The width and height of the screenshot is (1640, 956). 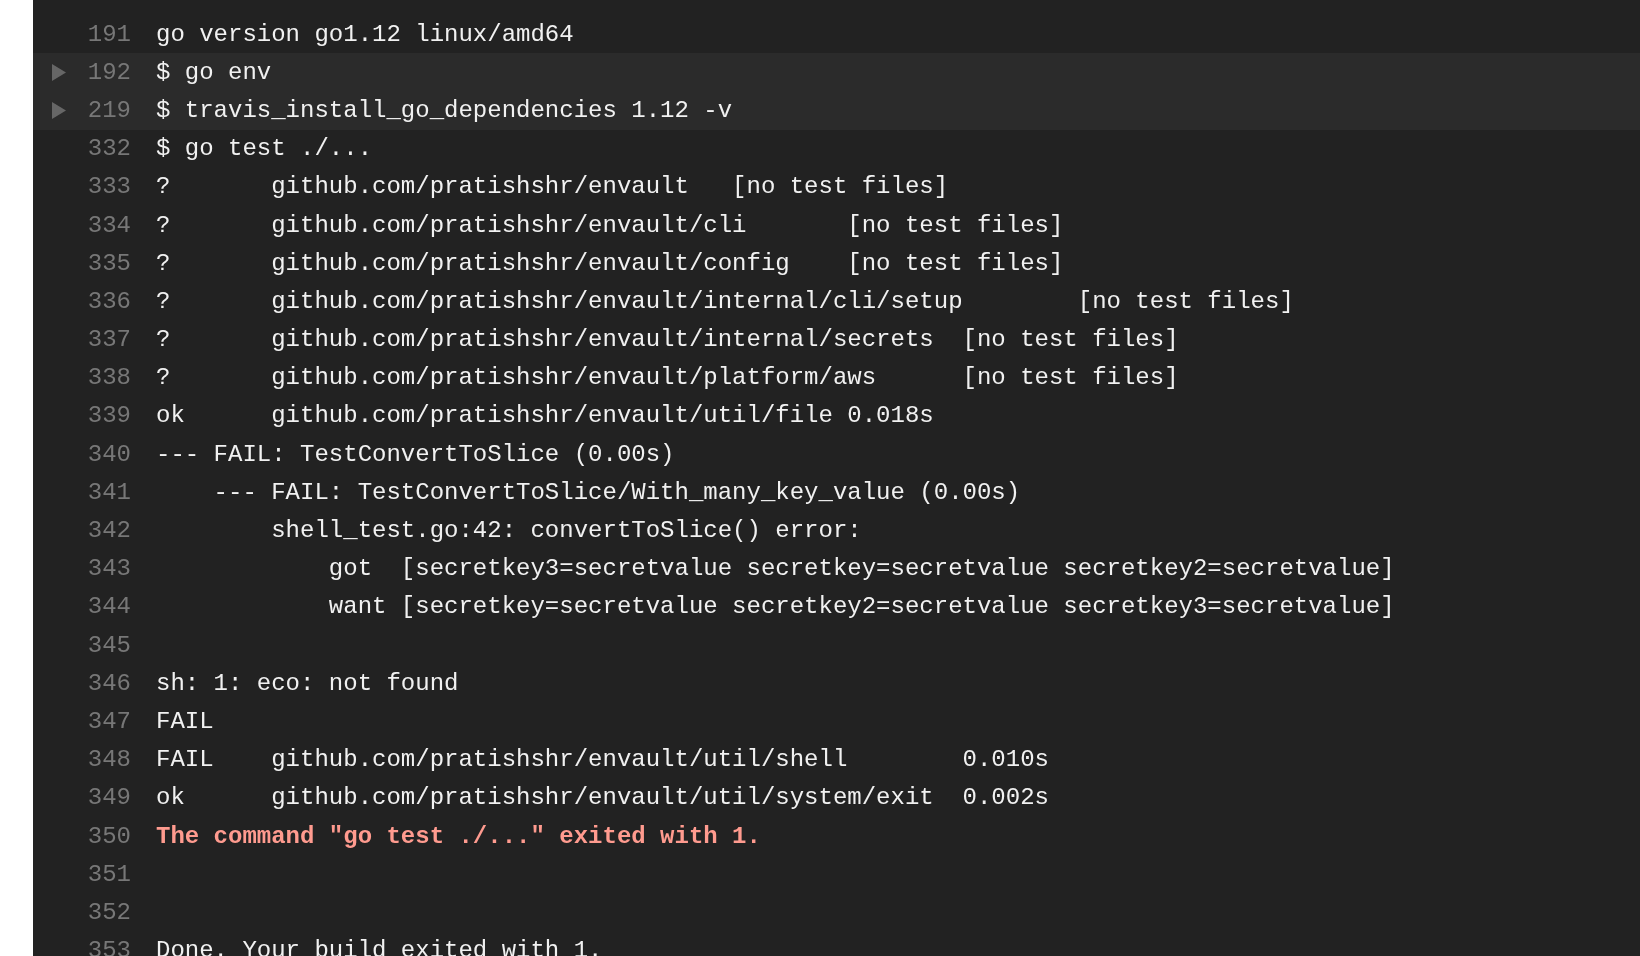 What do you see at coordinates (602, 760) in the screenshot?
I see `log-text: FAIL github.com/pratishshr/envault/util/shell 0.010s` at bounding box center [602, 760].